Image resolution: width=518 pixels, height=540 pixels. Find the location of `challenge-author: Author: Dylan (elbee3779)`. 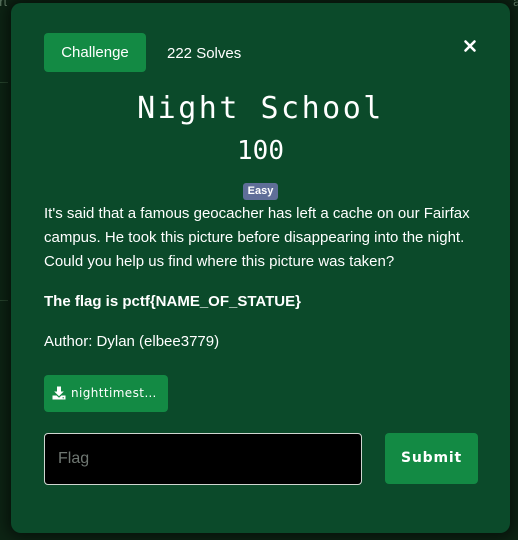

challenge-author: Author: Dylan (elbee3779) is located at coordinates (132, 341).